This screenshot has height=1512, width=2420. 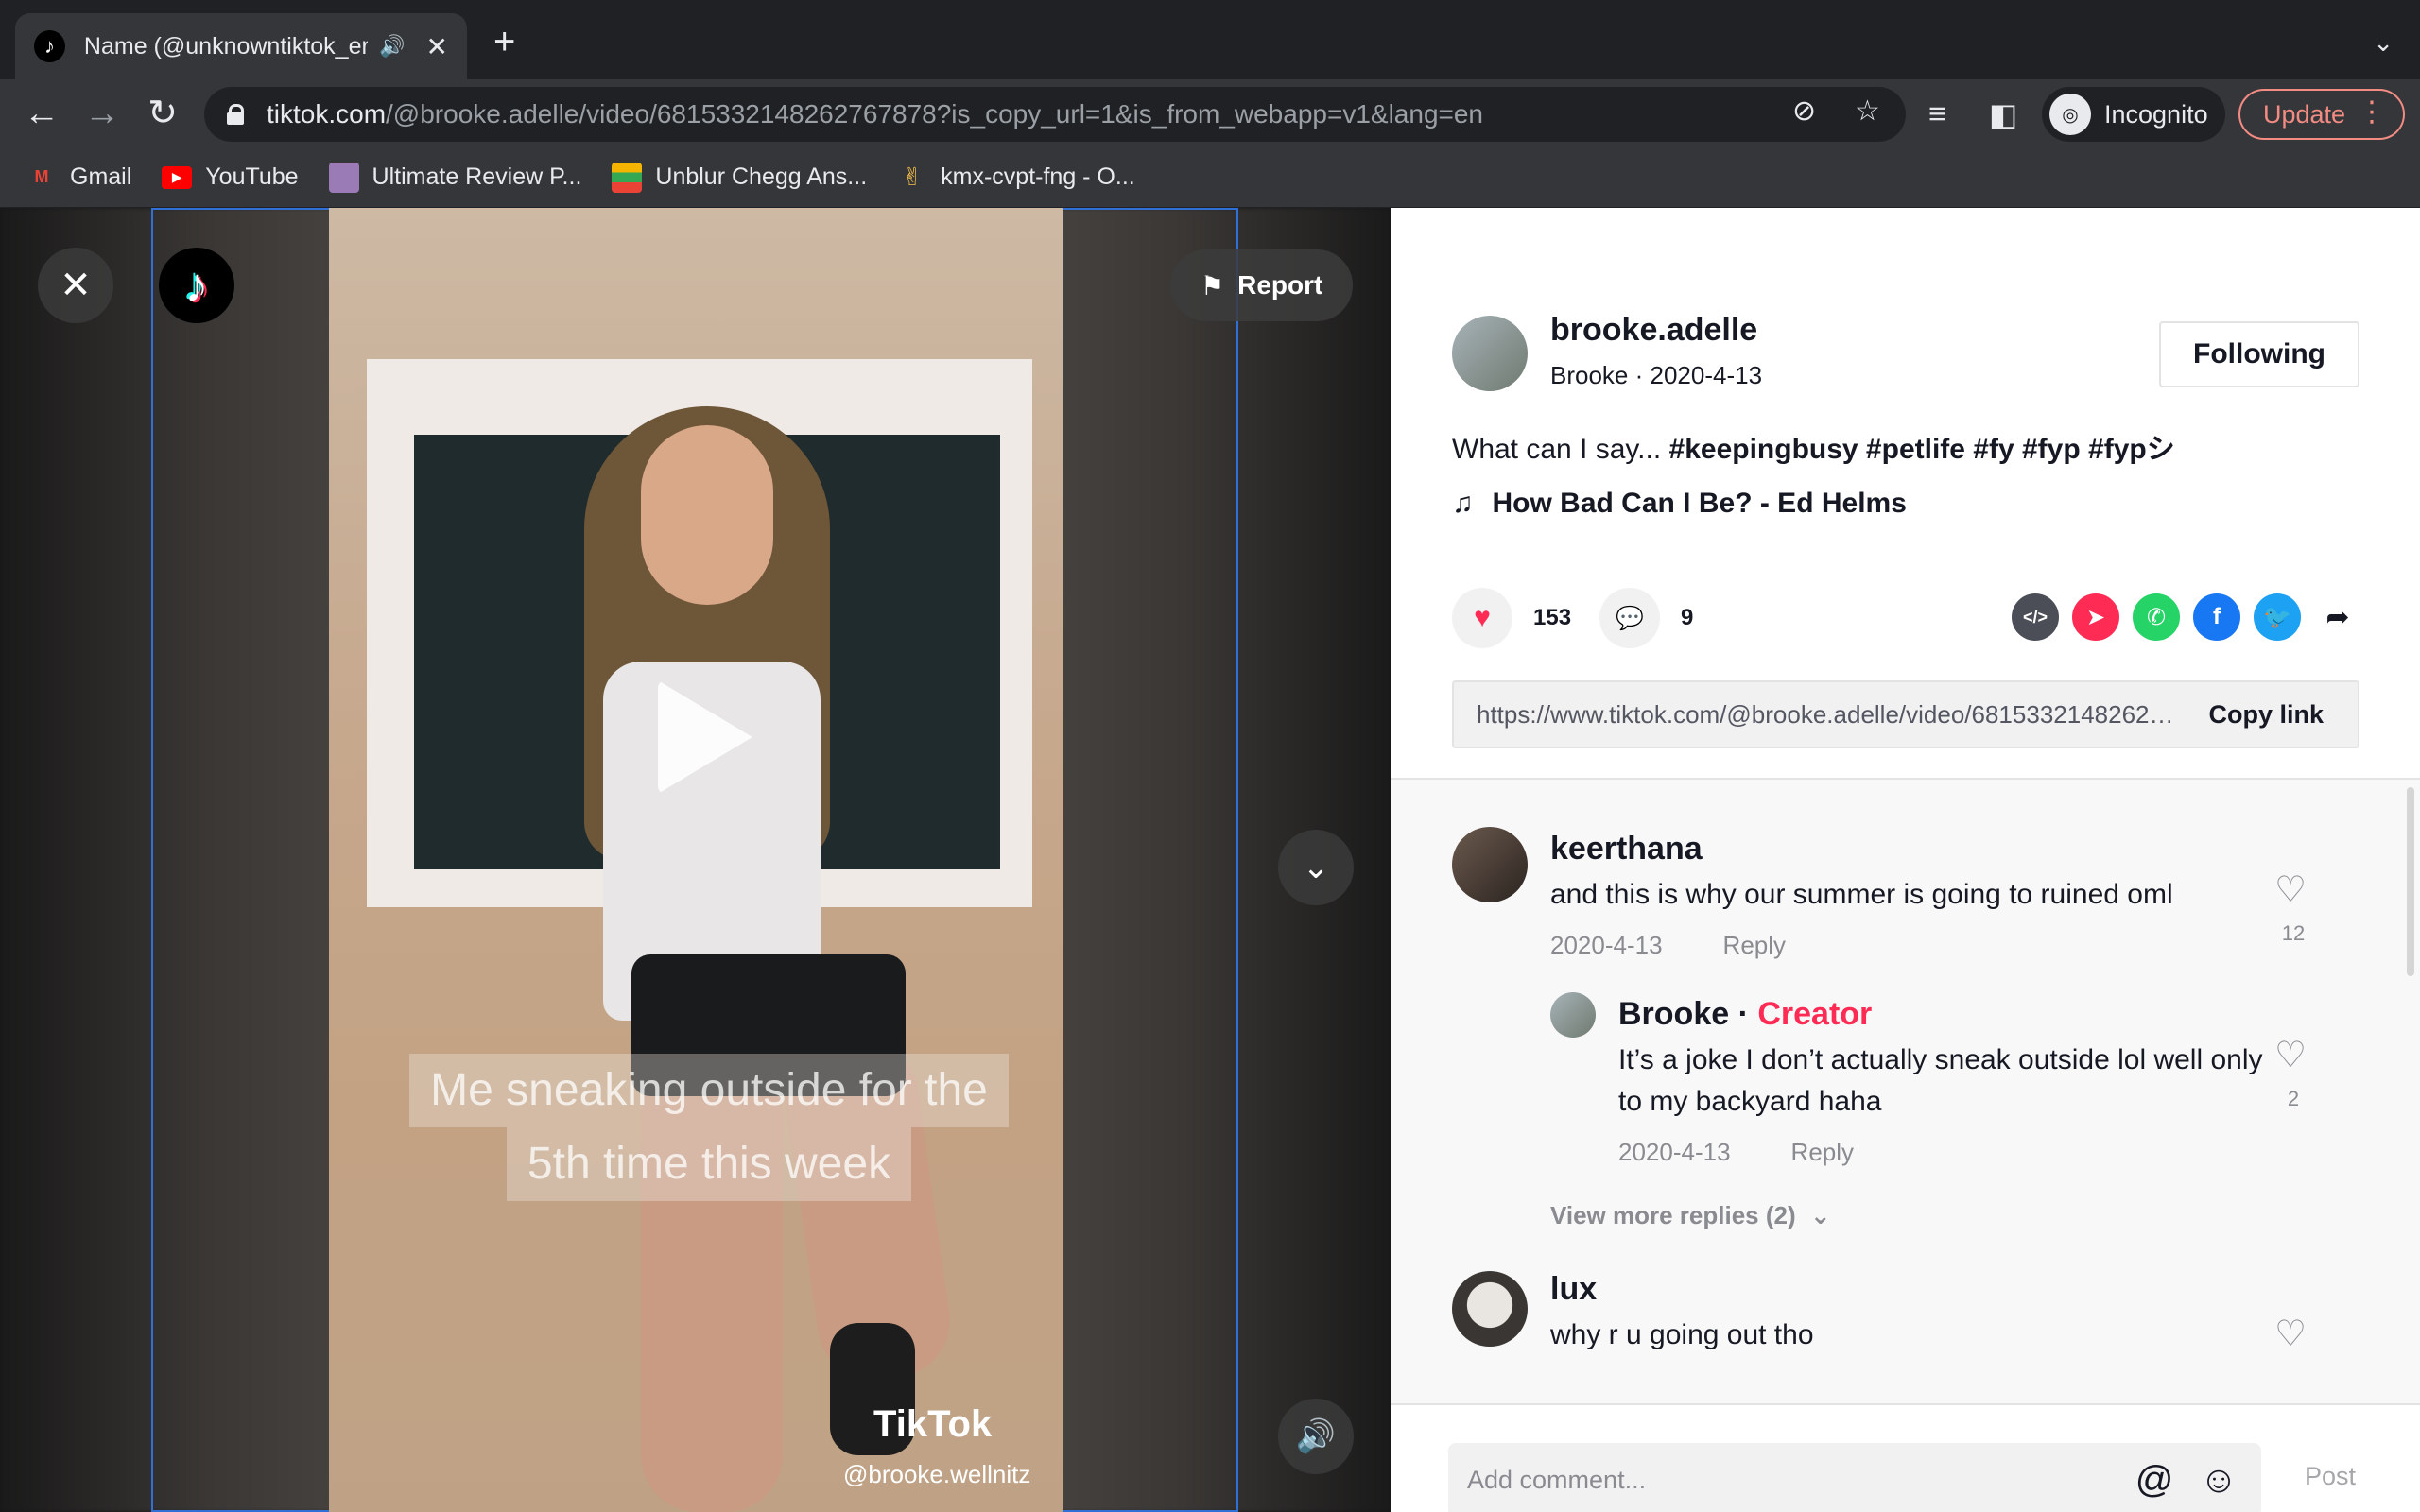 I want to click on comment-meta: 2020-4-13 Reply, so click(x=1668, y=945).